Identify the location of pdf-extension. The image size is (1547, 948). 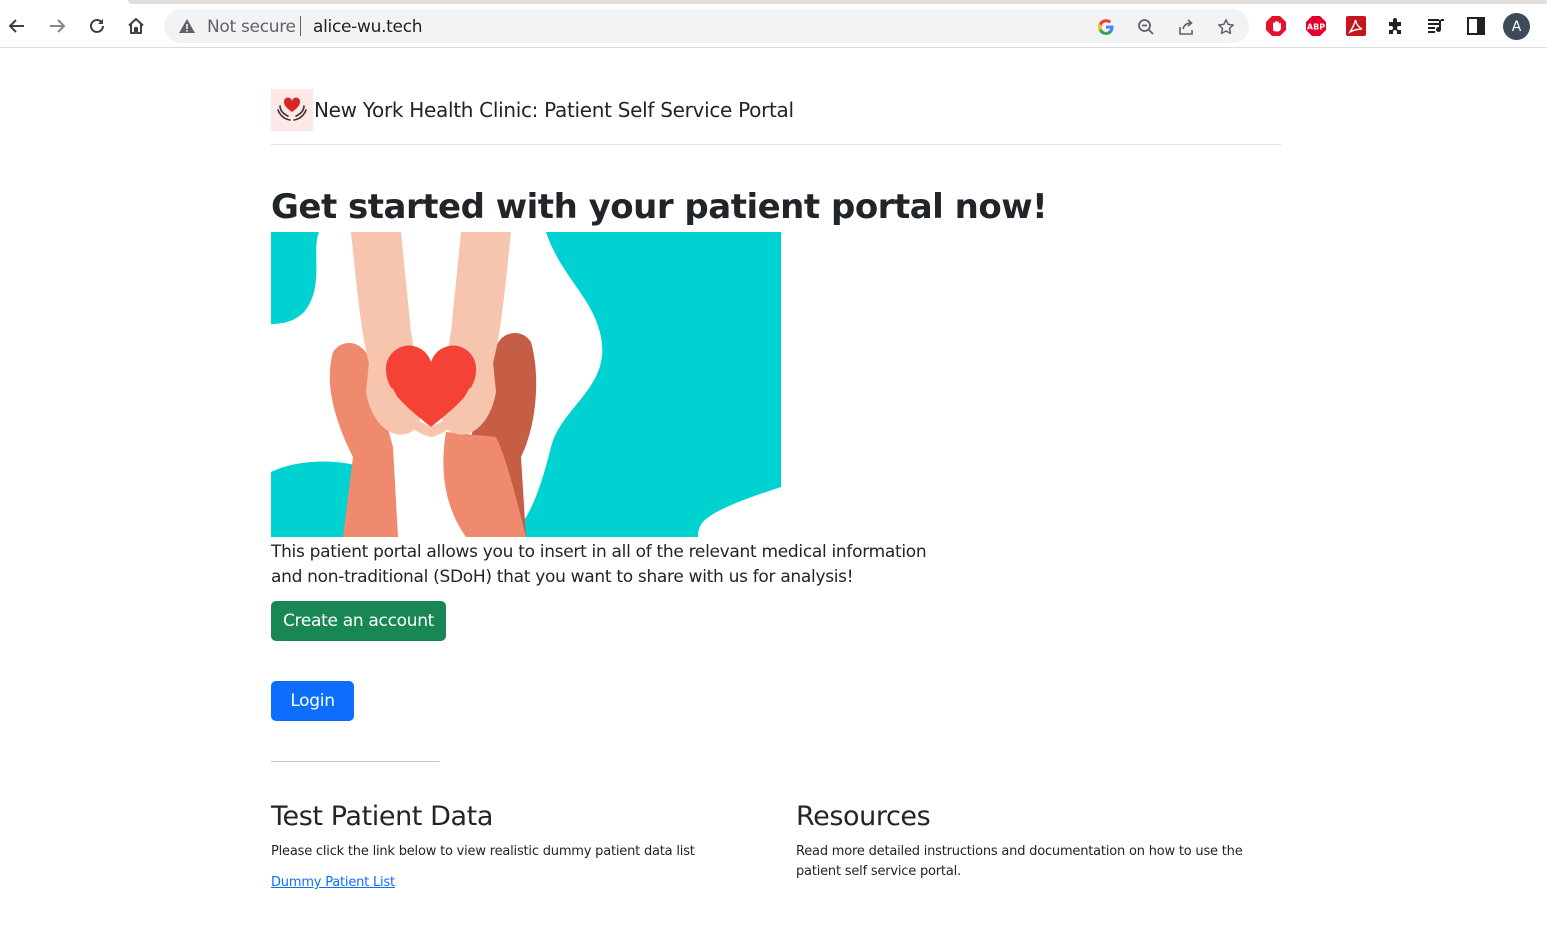
(1356, 26).